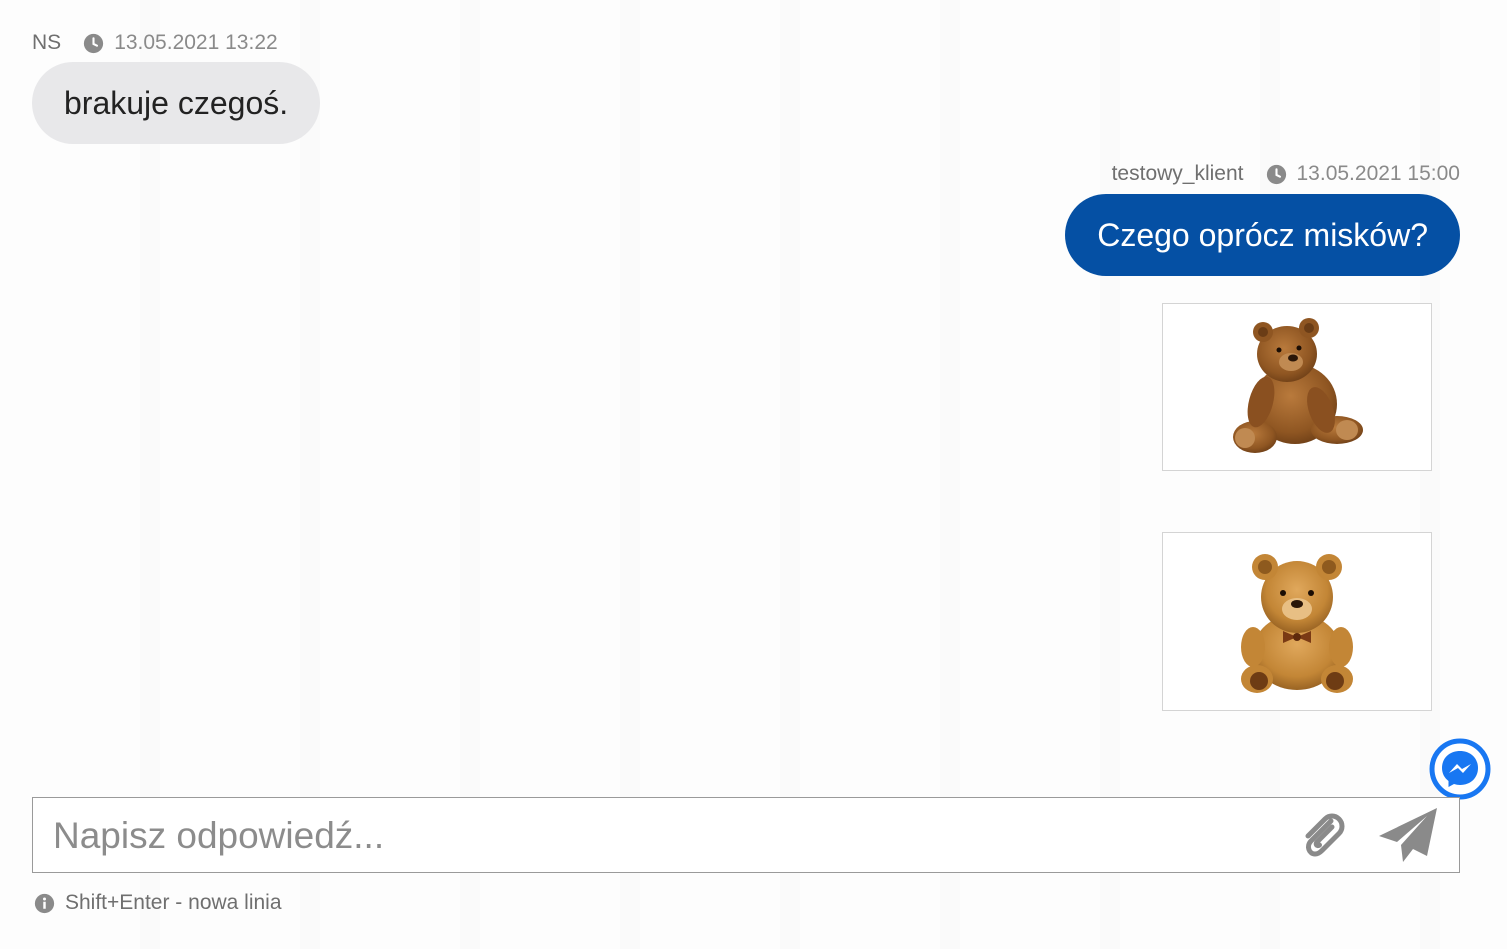 This screenshot has height=949, width=1507. I want to click on hint-text: Shift+Enter - nowa linia, so click(173, 902).